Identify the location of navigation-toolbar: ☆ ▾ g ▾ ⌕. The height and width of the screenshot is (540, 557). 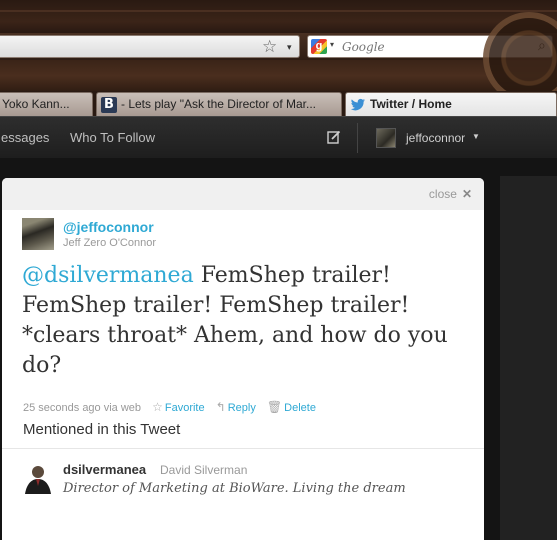
(278, 46).